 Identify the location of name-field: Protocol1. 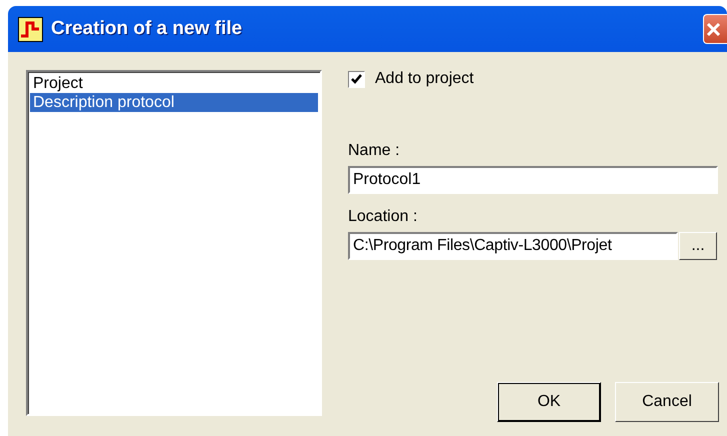
(533, 180).